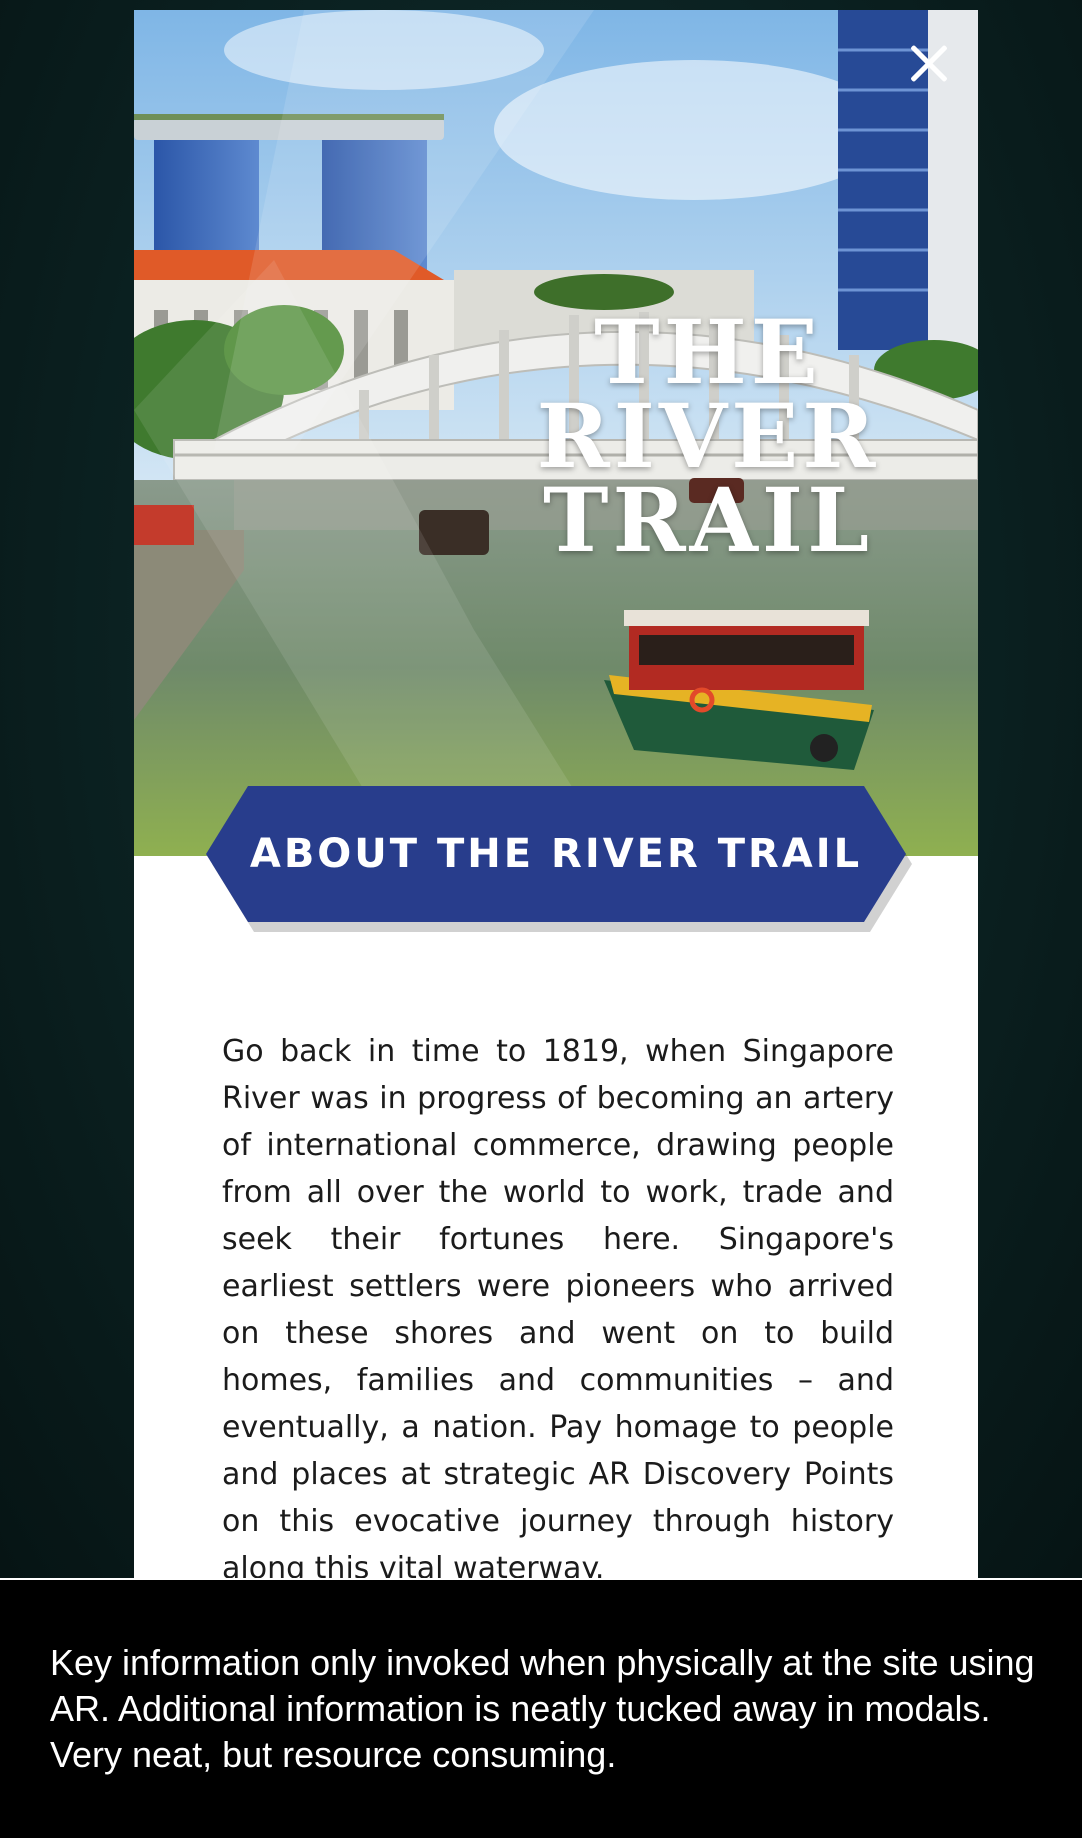  I want to click on caption-divider, so click(541, 1579).